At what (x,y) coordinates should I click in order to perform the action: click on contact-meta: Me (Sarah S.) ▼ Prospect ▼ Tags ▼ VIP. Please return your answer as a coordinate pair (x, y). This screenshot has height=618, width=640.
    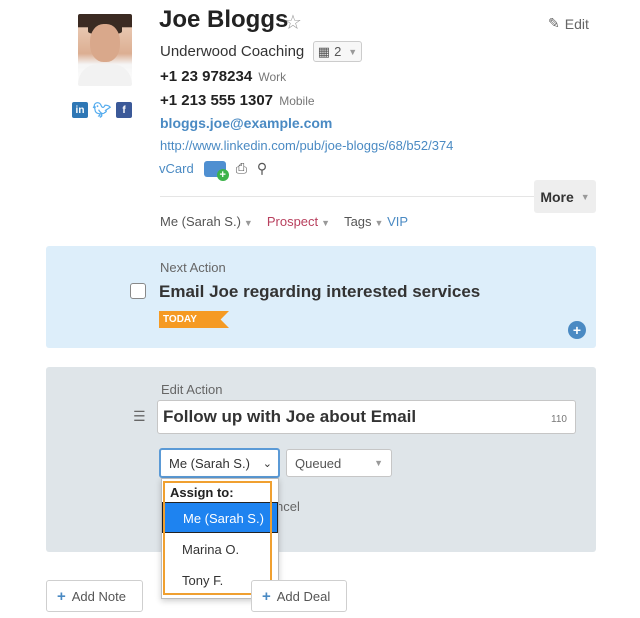
    Looking at the image, I should click on (284, 221).